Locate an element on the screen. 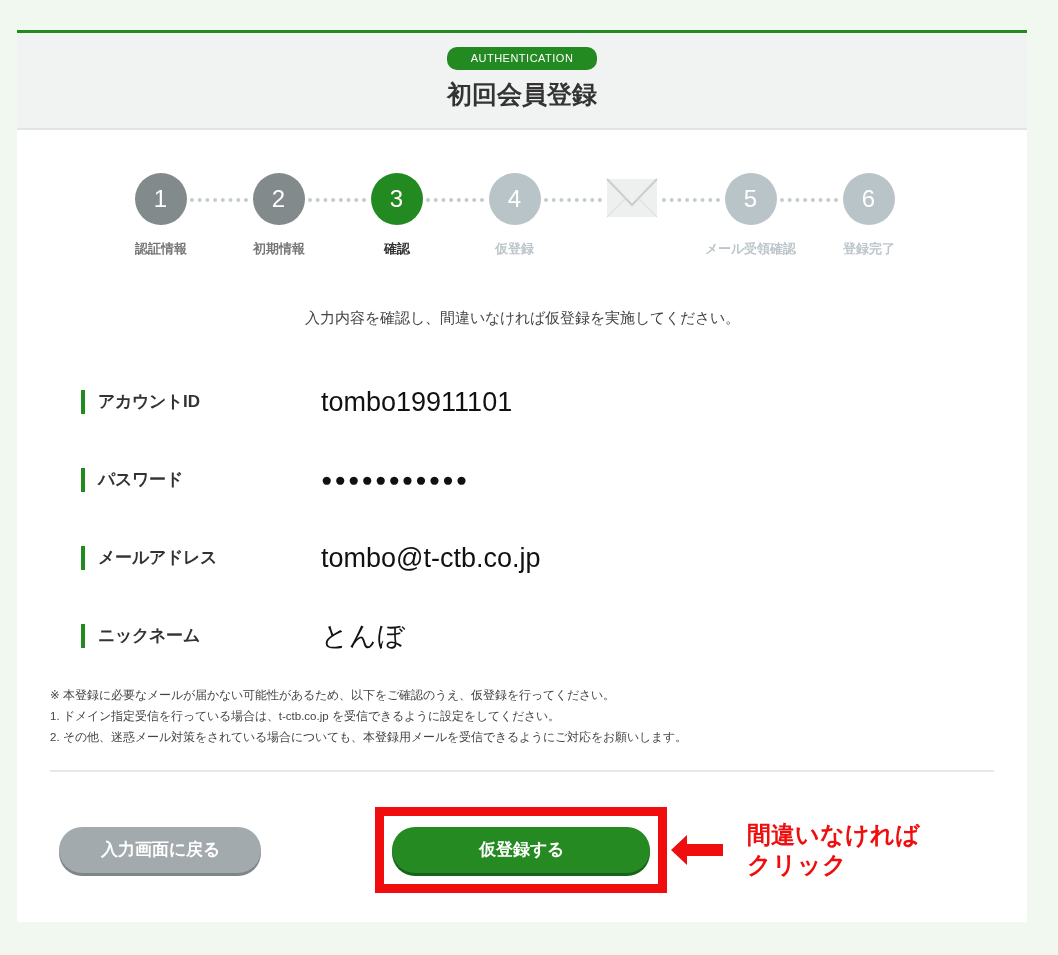  category-badge: AUTHENTICATION is located at coordinates (522, 58).